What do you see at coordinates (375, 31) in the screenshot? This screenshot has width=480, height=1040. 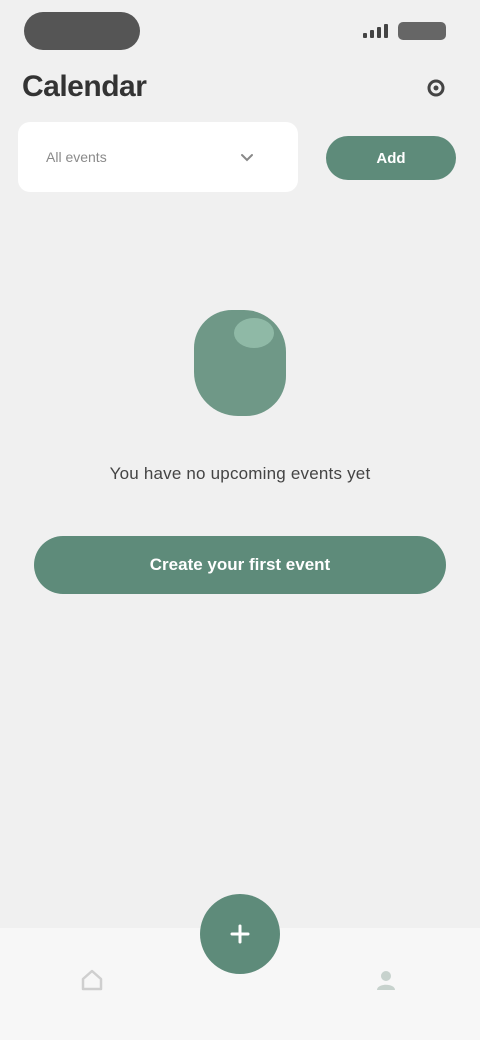 I see `signal-icon` at bounding box center [375, 31].